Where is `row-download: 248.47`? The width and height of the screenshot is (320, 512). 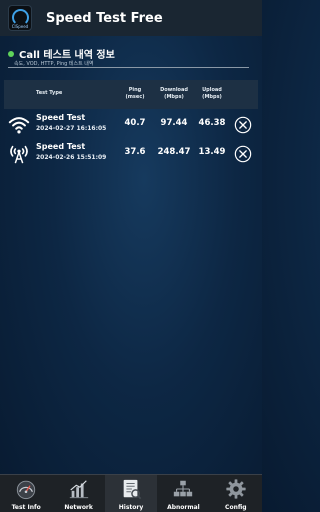
row-download: 248.47 is located at coordinates (174, 152).